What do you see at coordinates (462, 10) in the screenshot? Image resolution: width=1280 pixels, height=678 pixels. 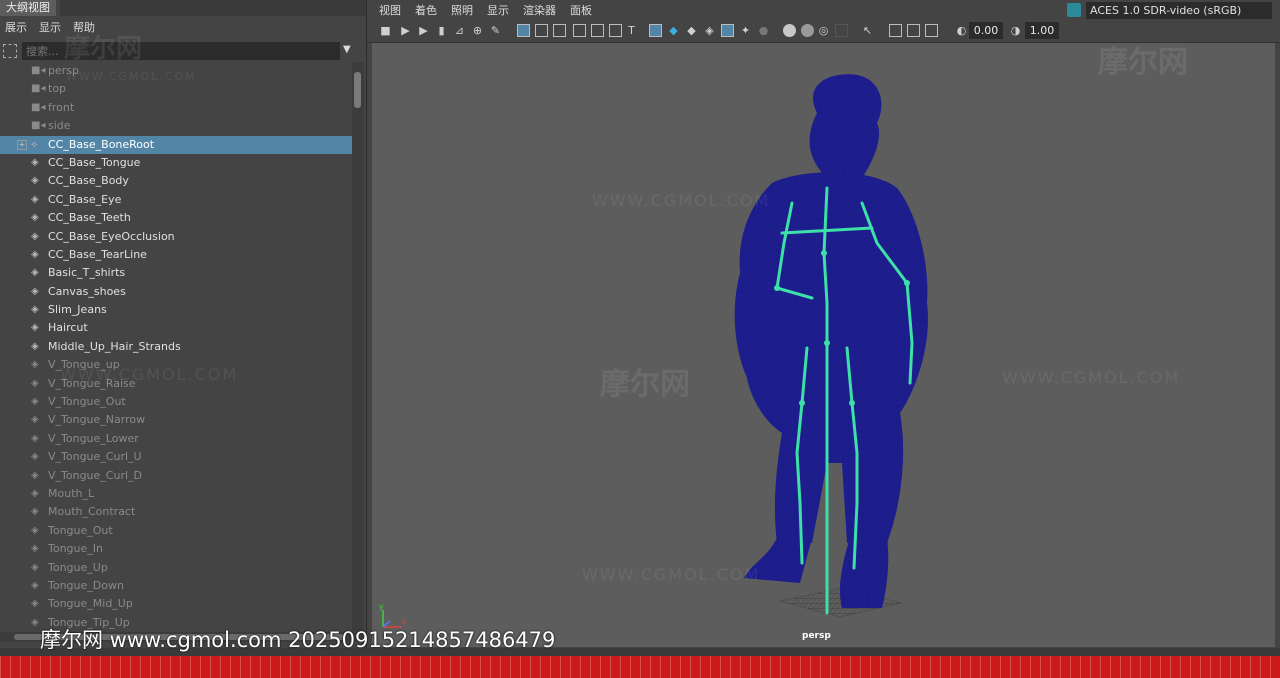 I see `menu-lighting: 照明` at bounding box center [462, 10].